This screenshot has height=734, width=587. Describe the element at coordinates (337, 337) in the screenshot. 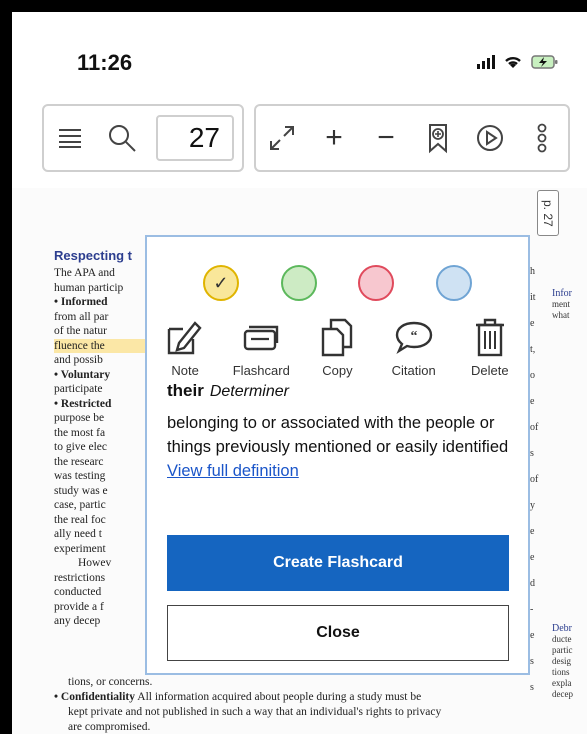

I see `copy-icon` at that location.